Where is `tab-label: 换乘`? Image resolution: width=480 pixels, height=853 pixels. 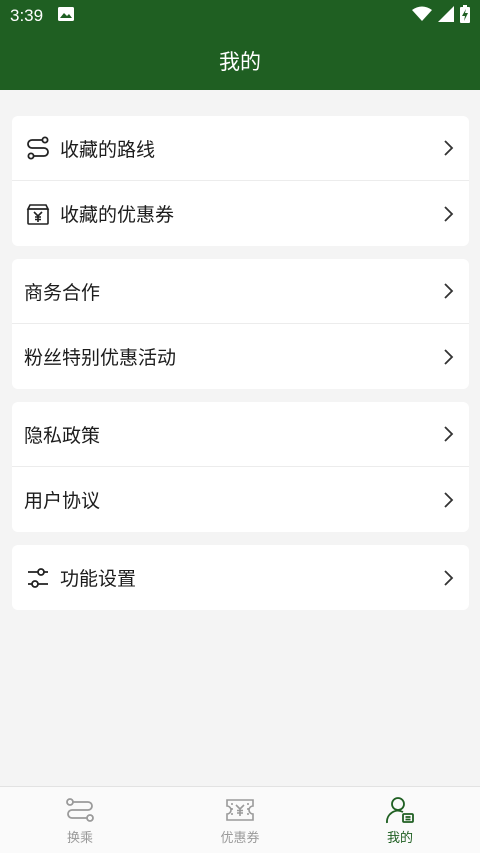
tab-label: 换乘 is located at coordinates (79, 837).